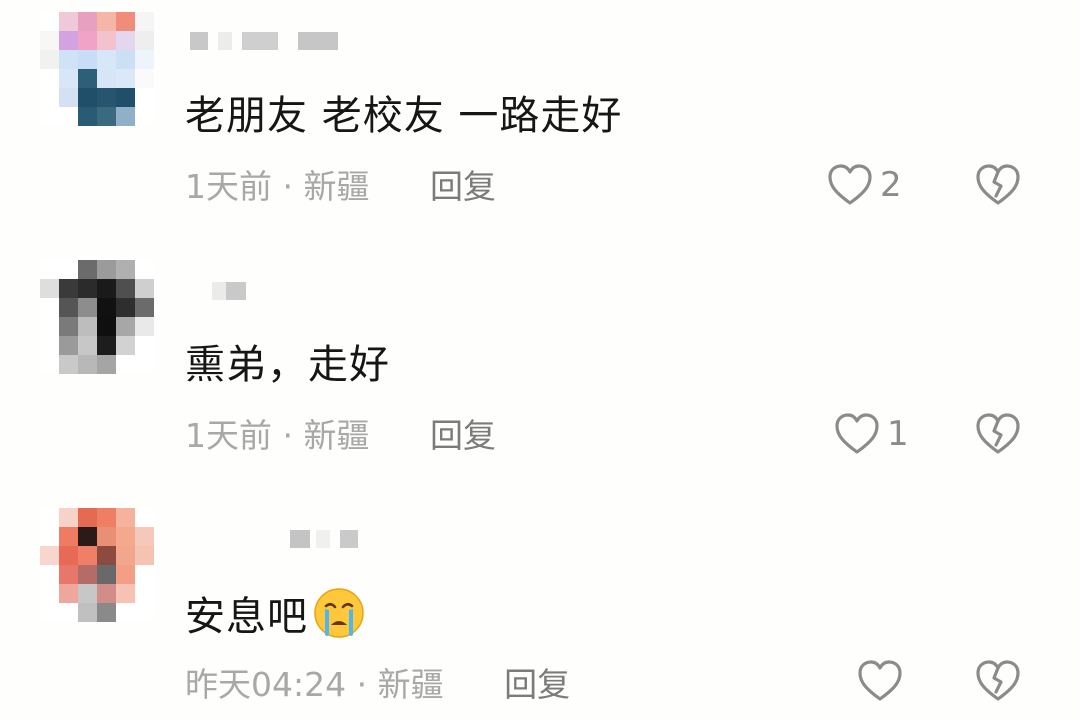 The width and height of the screenshot is (1080, 719). Describe the element at coordinates (898, 434) in the screenshot. I see `like-count: 1` at that location.